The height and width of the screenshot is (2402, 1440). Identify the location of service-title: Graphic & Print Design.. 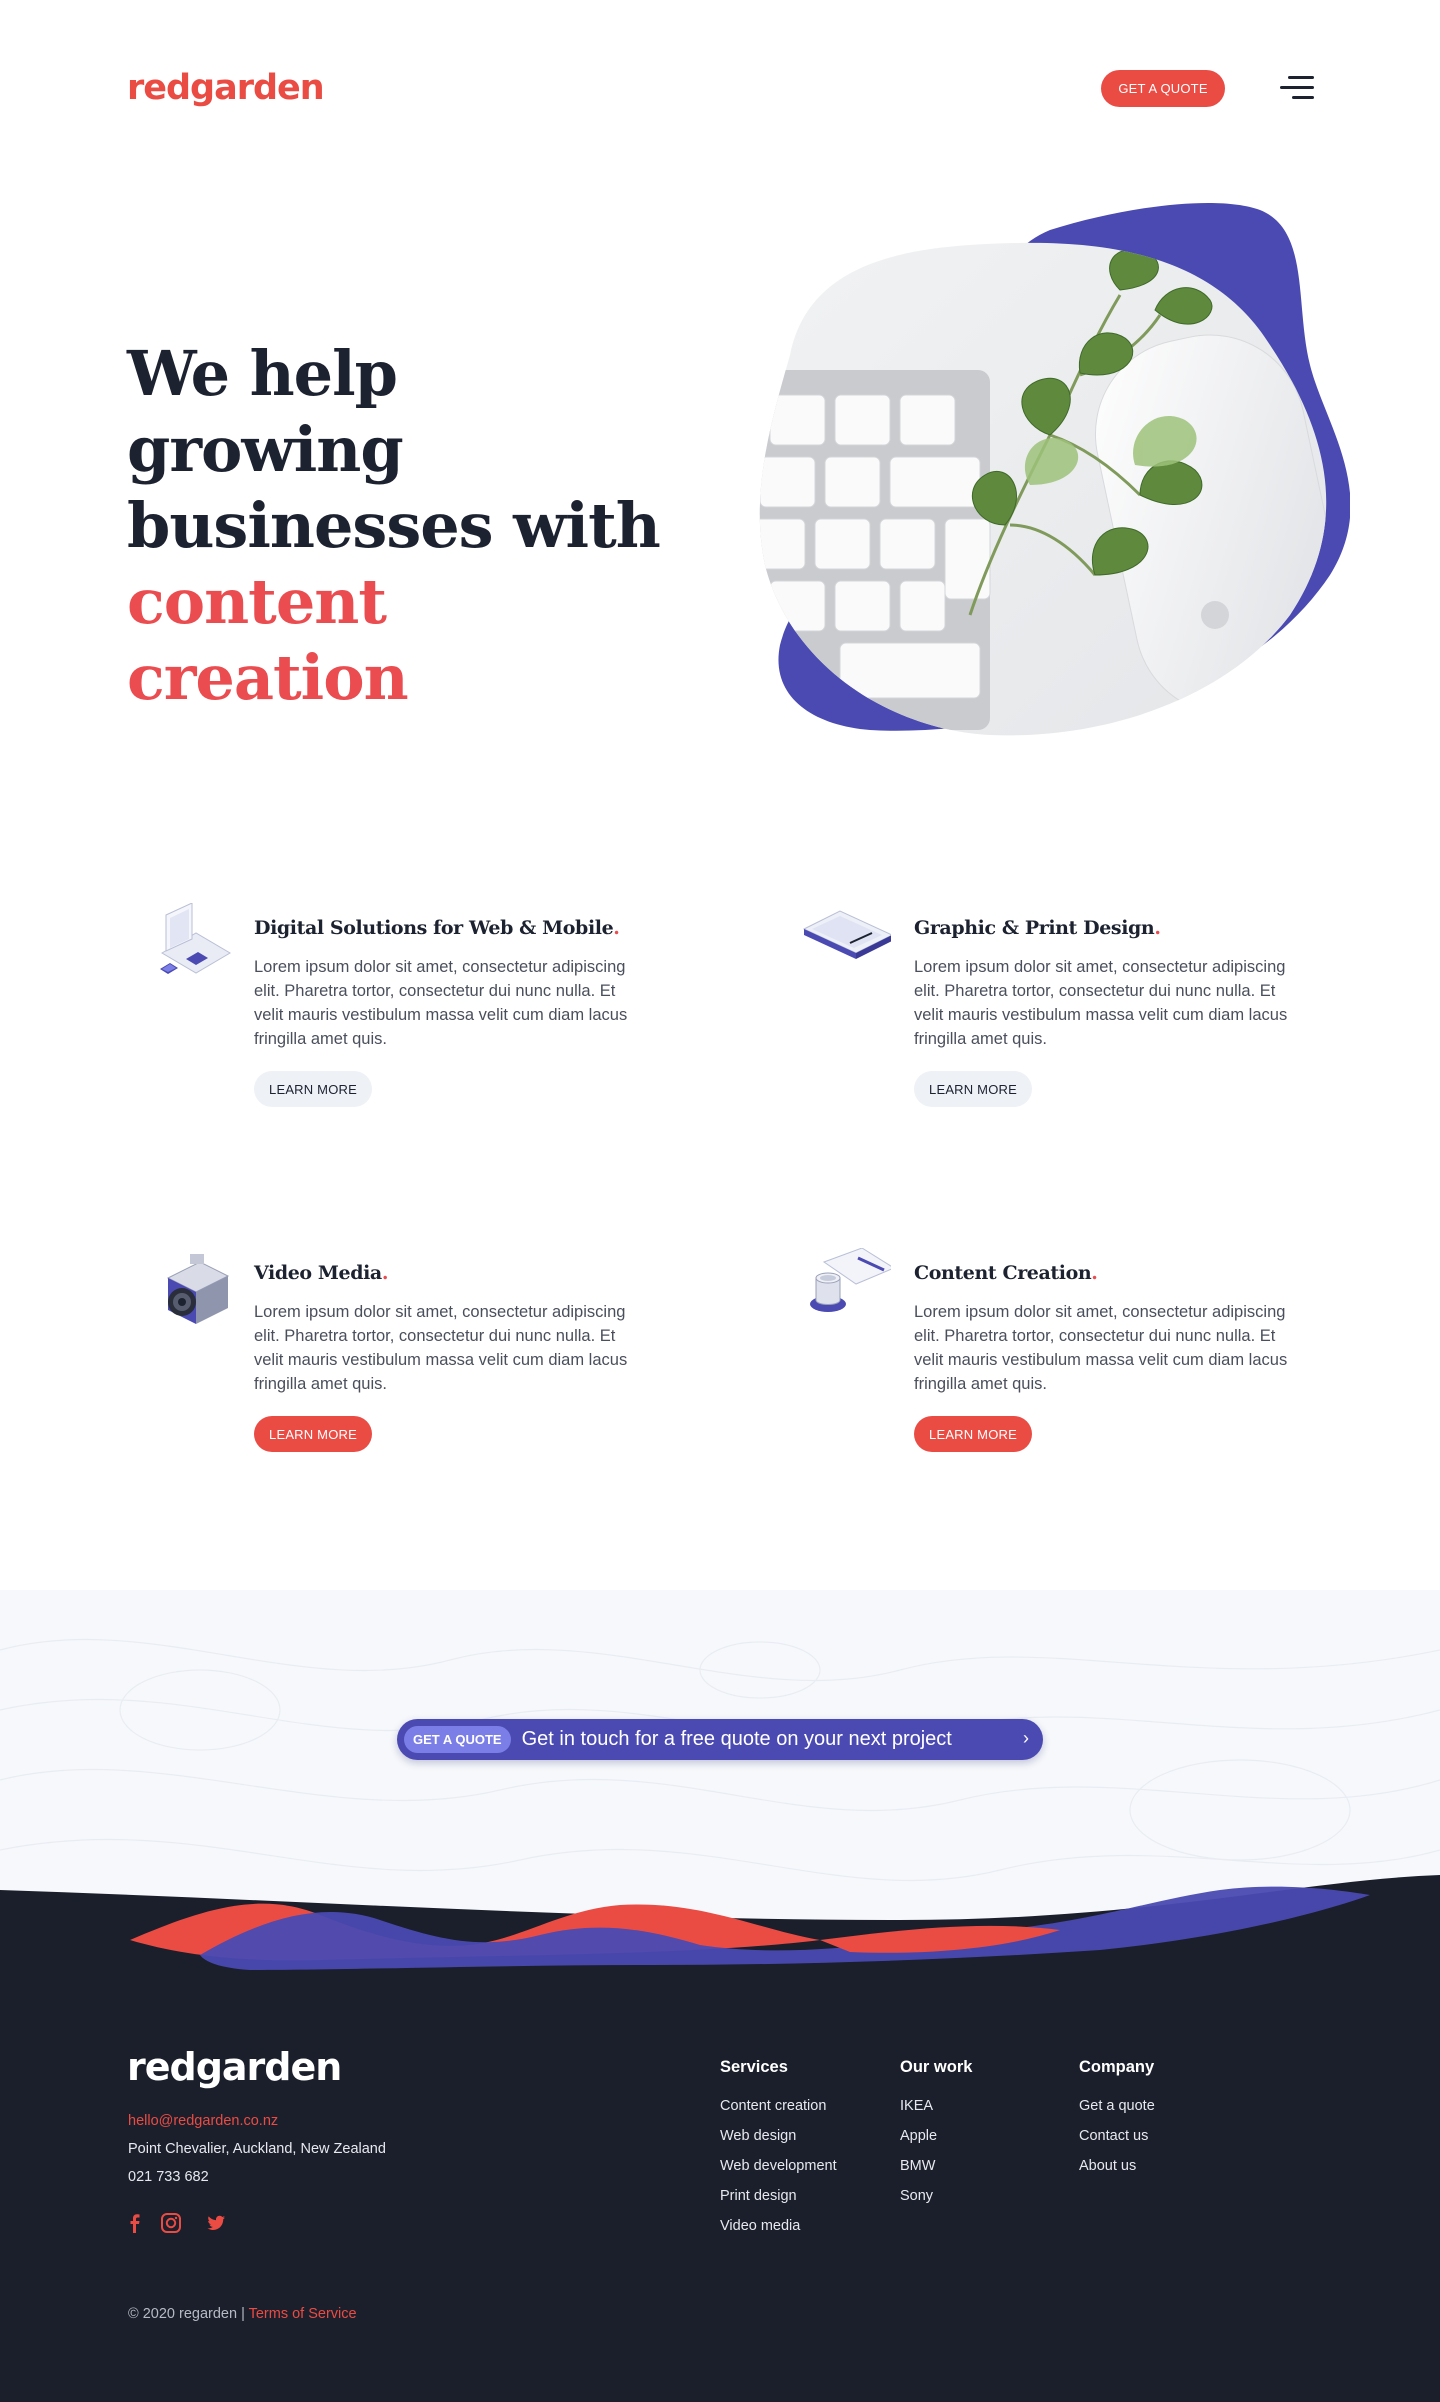
(1037, 928).